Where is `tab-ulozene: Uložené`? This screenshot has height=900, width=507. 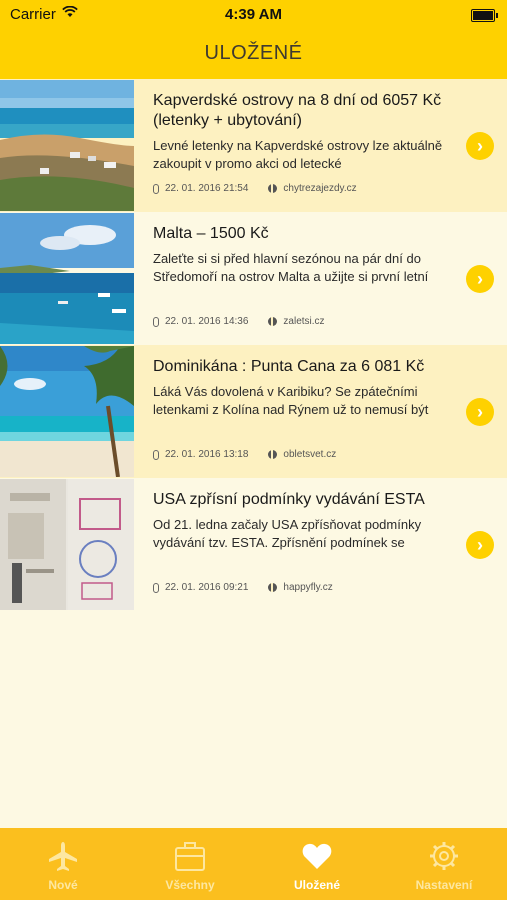 tab-ulozene: Uložené is located at coordinates (317, 864).